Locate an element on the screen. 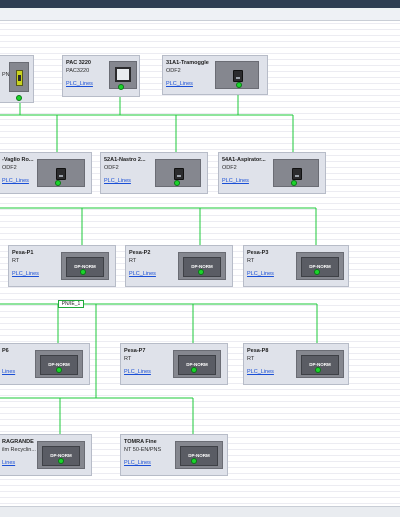 Image resolution: width=400 pixels, height=517 pixels. device-node-tramoggle: 31A1-Tramoggle ODF2 PLC_Lines is located at coordinates (215, 75).